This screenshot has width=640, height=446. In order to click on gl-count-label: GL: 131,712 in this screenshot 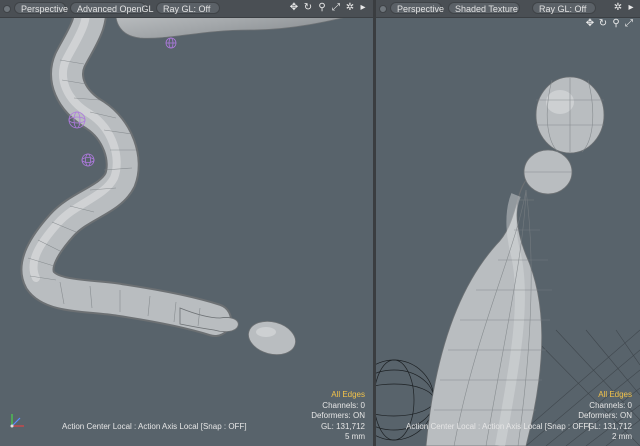, I will do `click(342, 426)`.